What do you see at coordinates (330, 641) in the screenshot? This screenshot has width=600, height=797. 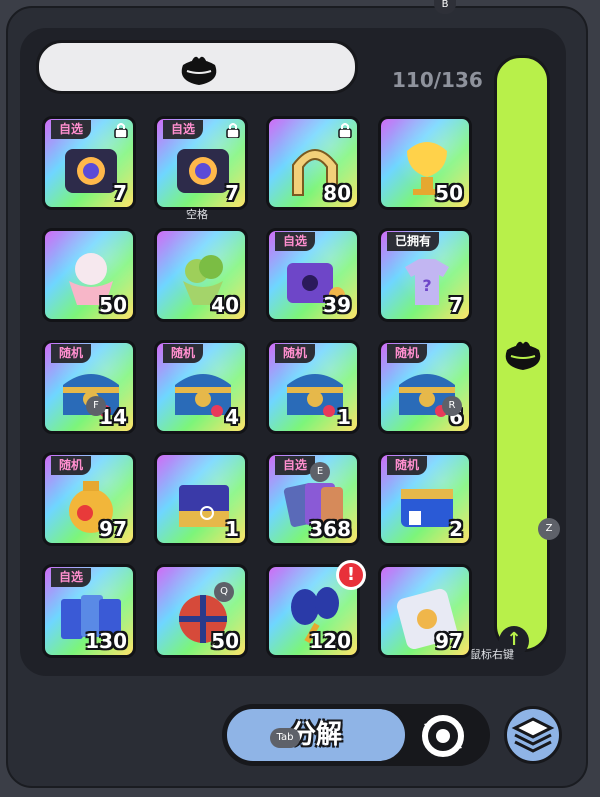 I see `item-quantity: 120` at bounding box center [330, 641].